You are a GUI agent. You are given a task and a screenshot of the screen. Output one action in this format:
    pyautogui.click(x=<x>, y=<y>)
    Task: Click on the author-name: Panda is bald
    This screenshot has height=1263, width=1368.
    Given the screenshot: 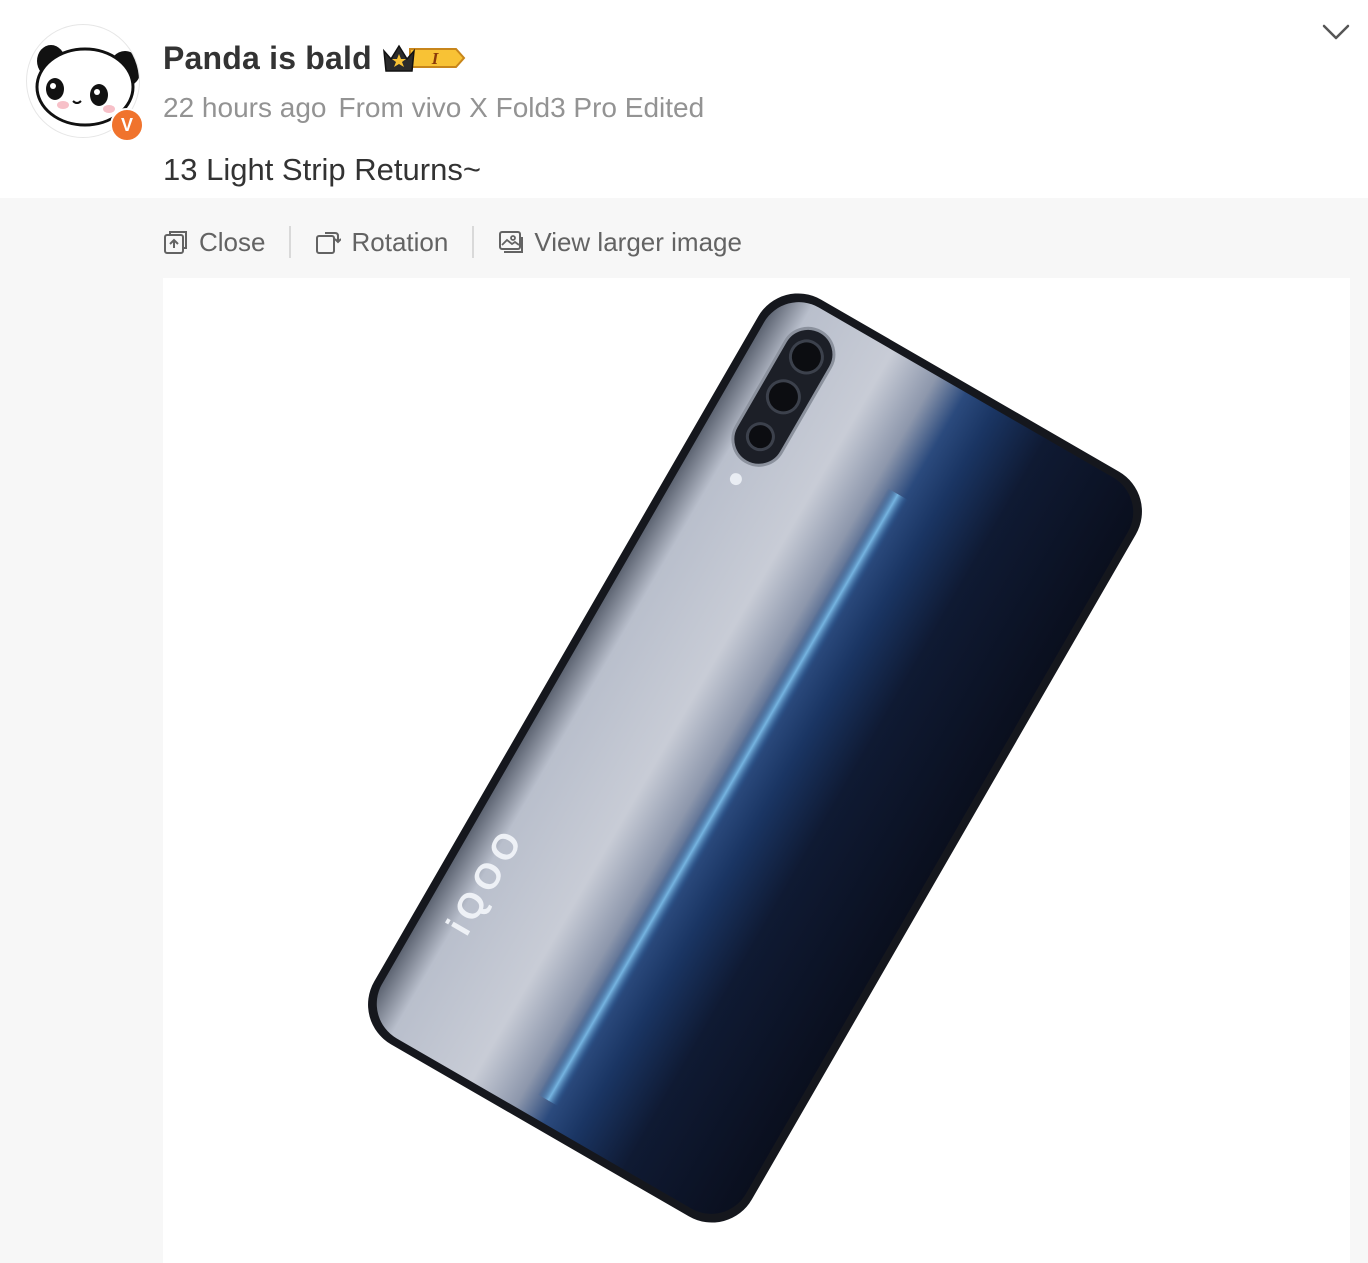 What is the action you would take?
    pyautogui.click(x=267, y=58)
    